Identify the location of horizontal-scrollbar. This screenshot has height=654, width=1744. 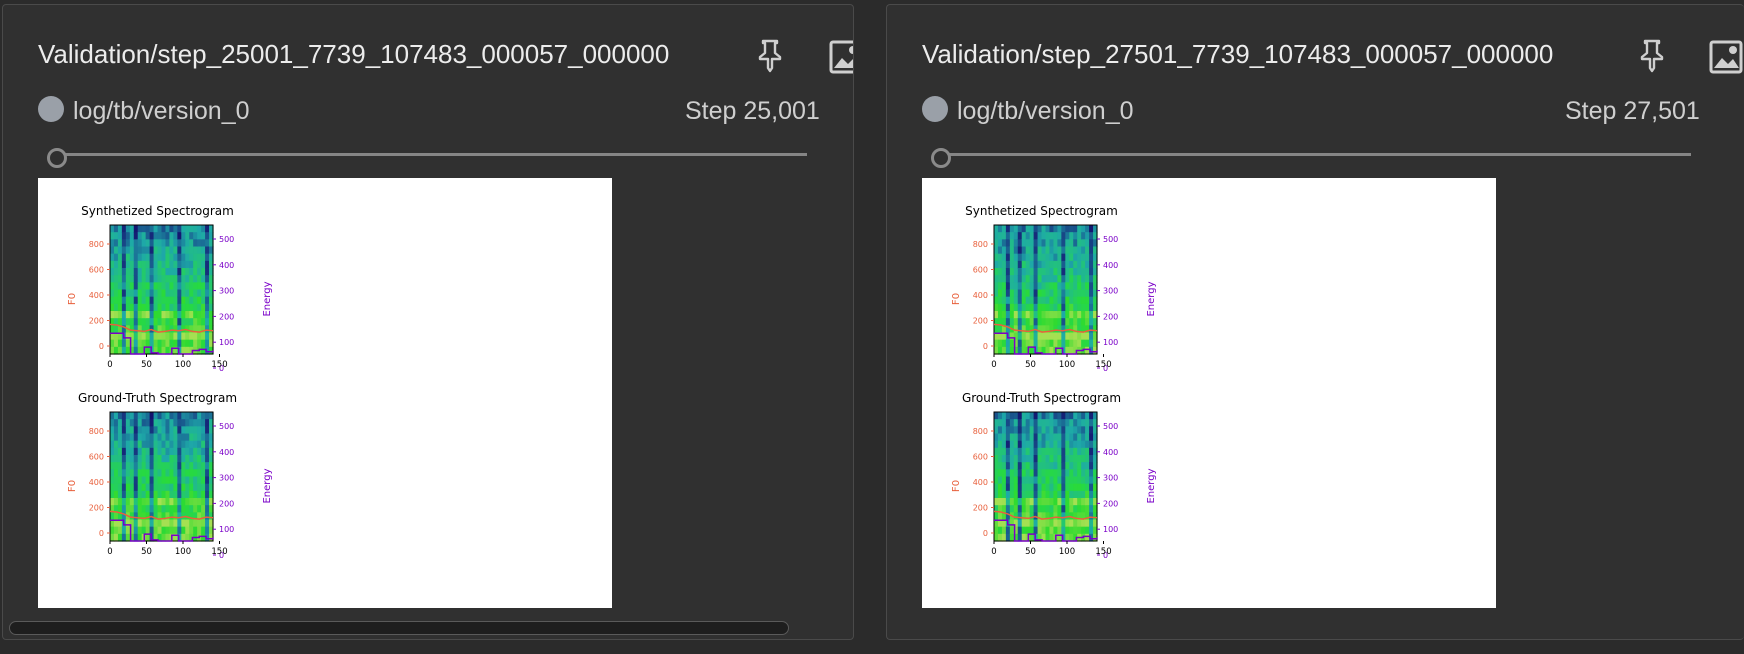
(399, 628).